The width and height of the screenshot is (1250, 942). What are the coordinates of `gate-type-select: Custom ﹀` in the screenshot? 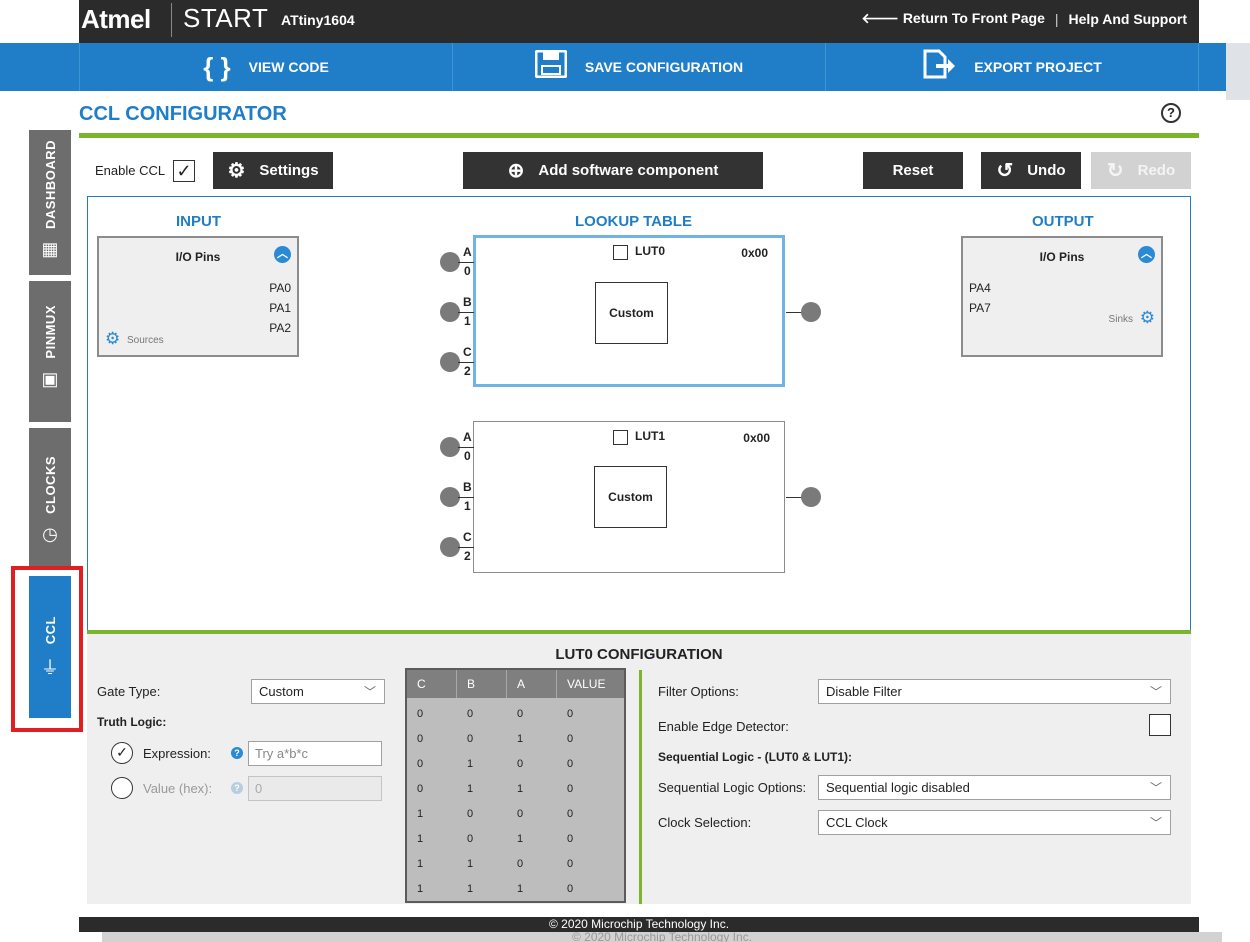 It's located at (318, 691).